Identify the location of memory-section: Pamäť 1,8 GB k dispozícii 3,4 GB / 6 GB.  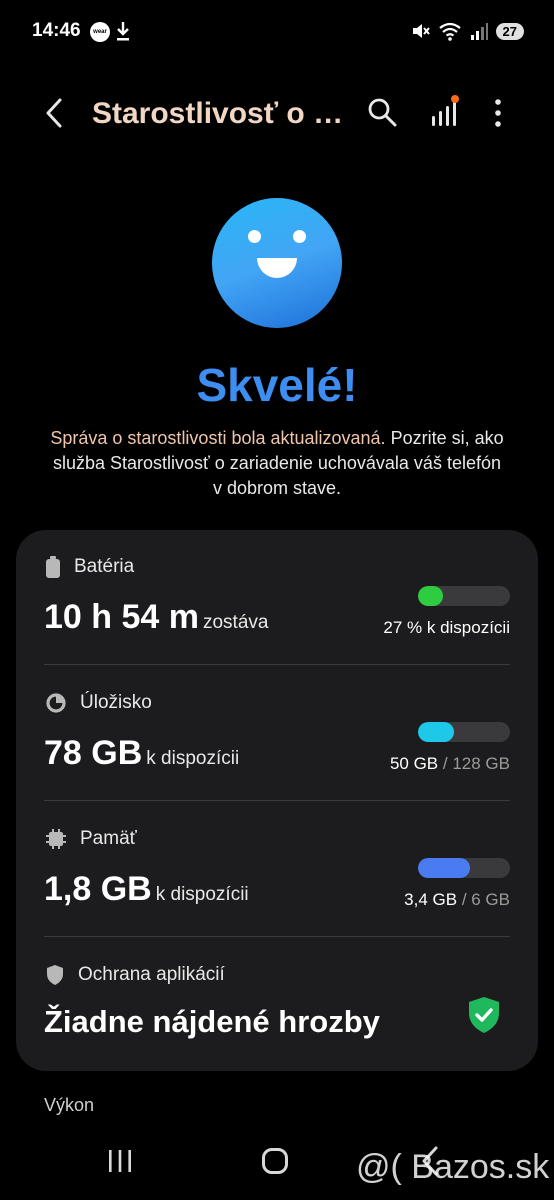
(277, 883).